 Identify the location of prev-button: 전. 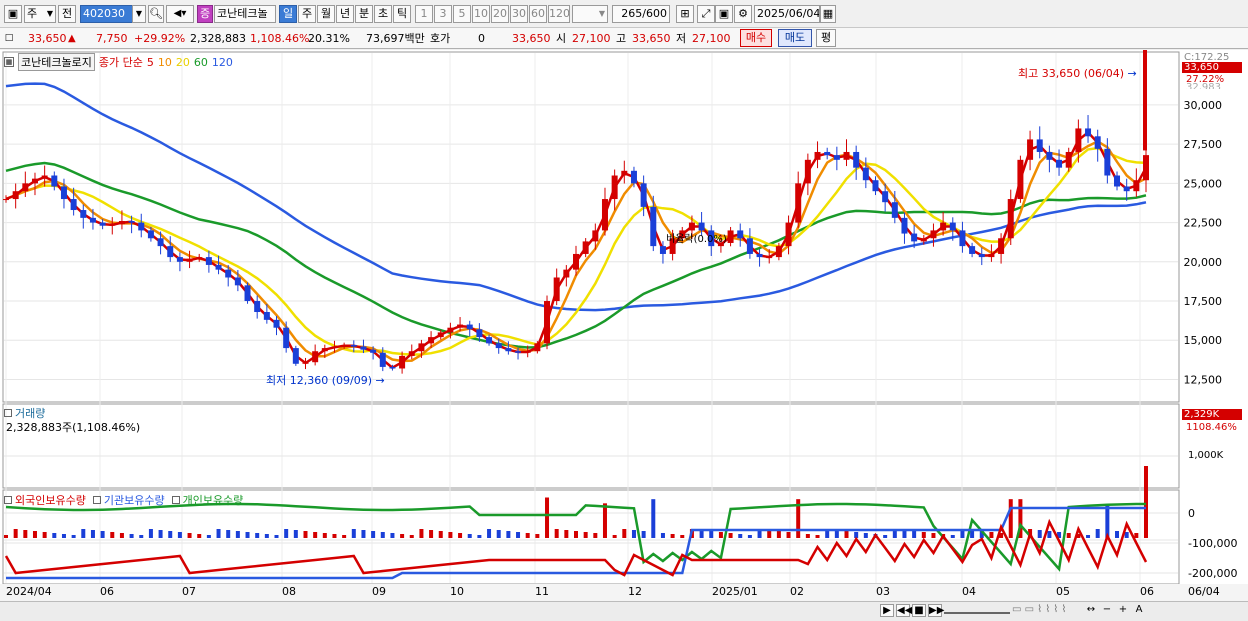
(67, 14).